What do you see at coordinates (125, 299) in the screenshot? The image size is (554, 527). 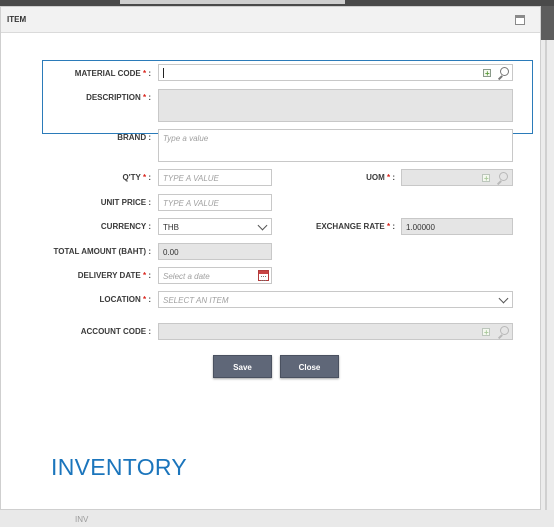 I see `location-label: LOCATION * :` at bounding box center [125, 299].